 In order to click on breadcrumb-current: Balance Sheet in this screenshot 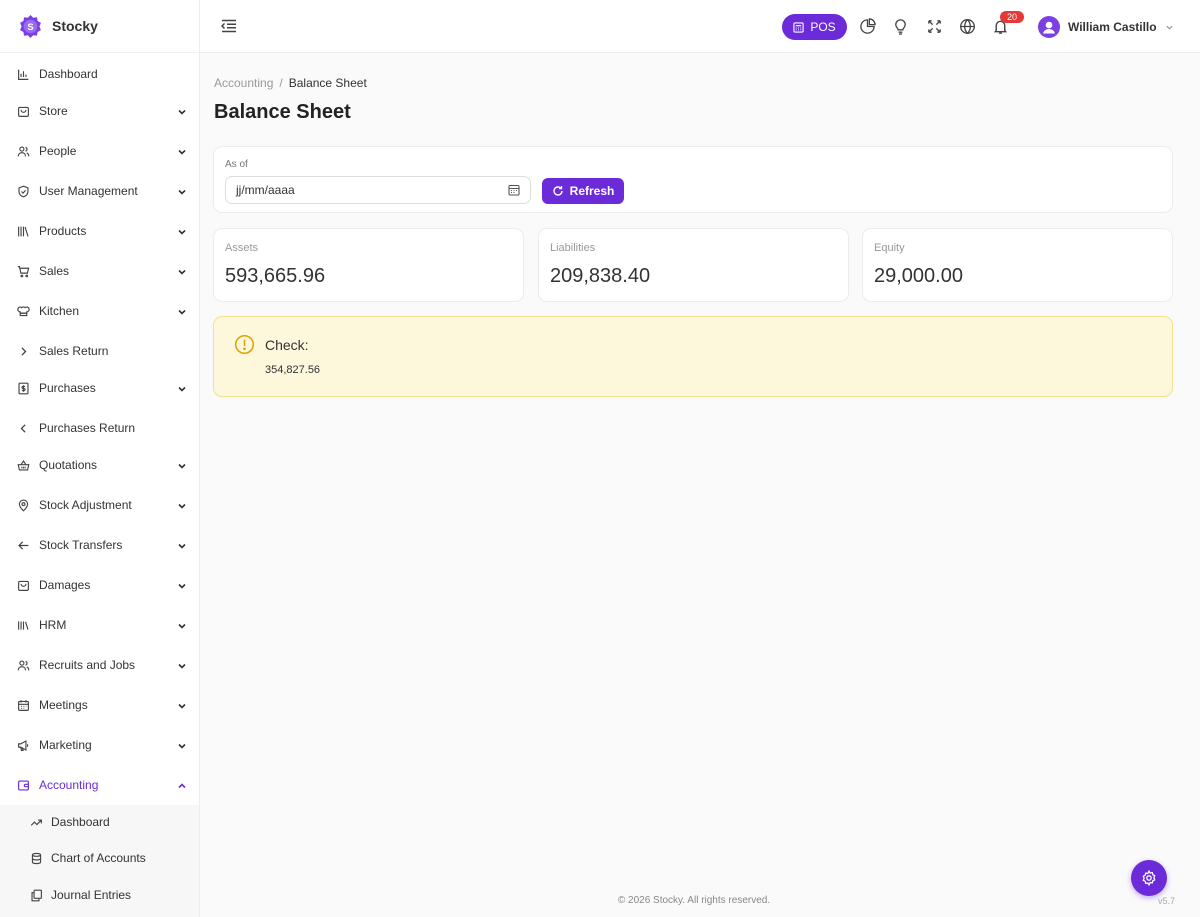, I will do `click(327, 83)`.